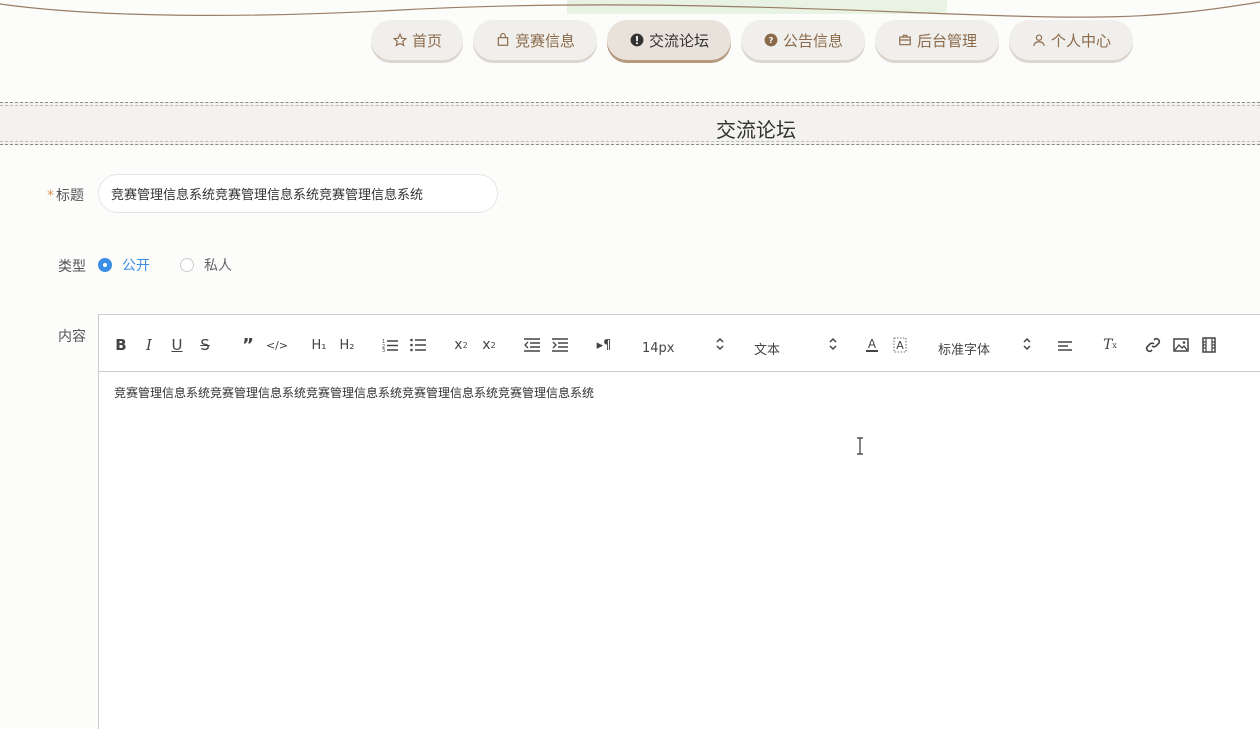 The height and width of the screenshot is (729, 1260). Describe the element at coordinates (72, 267) in the screenshot. I see `type-label: 类型` at that location.